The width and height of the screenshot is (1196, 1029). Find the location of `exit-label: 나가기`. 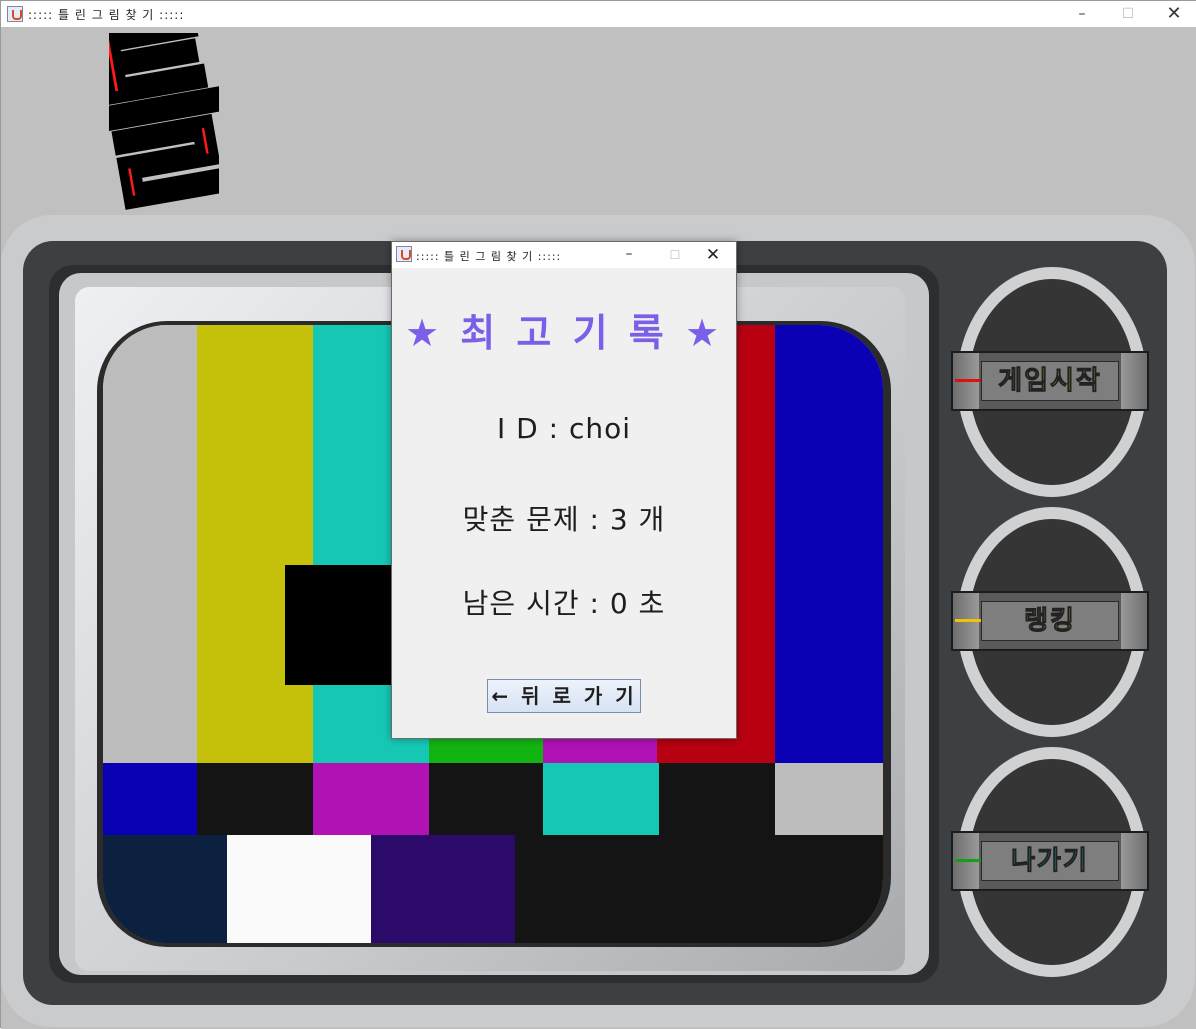

exit-label: 나가기 is located at coordinates (1050, 861).